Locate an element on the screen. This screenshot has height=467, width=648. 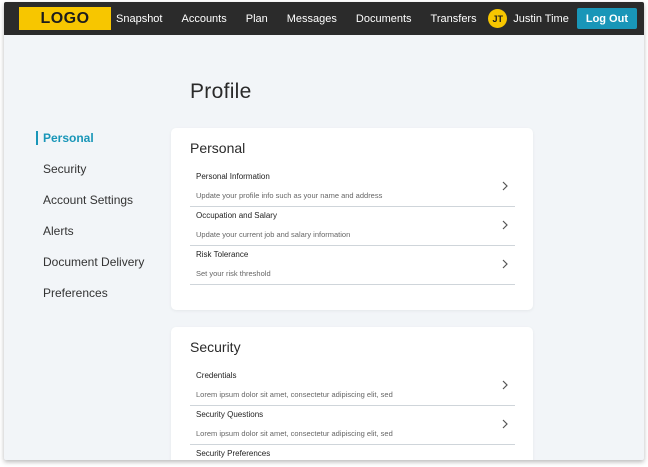
card-title: Security is located at coordinates (215, 347).